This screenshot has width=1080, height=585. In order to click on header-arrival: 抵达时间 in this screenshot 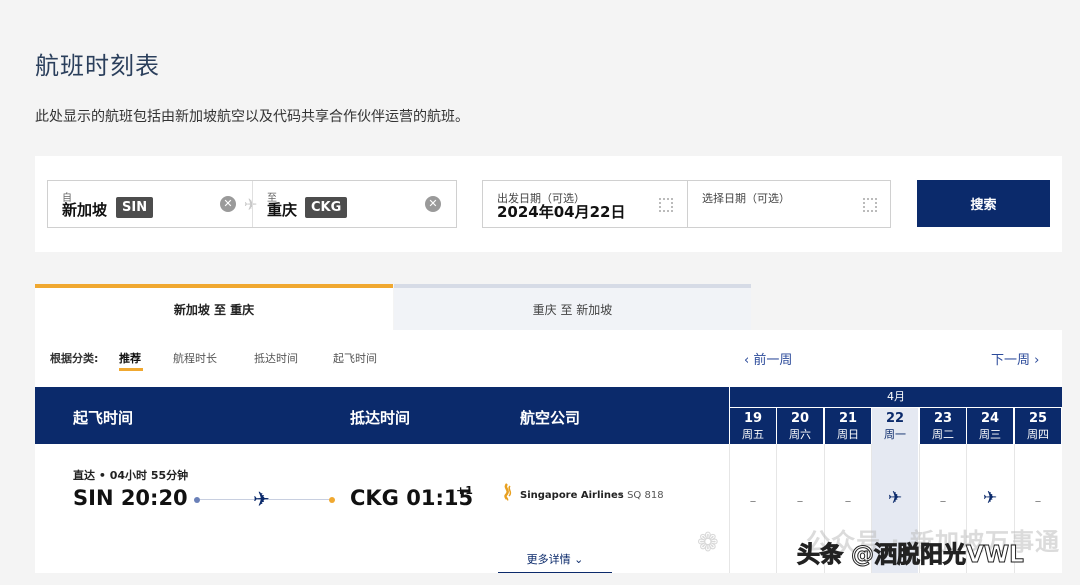, I will do `click(380, 418)`.